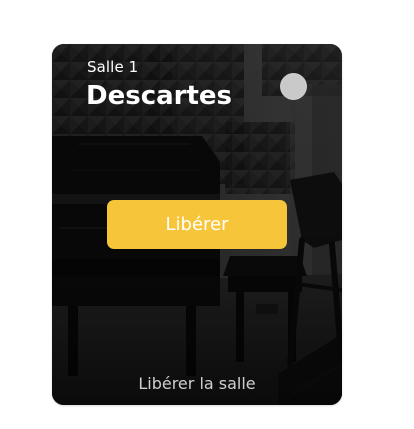 Image resolution: width=414 pixels, height=429 pixels. I want to click on release-button: Libérer, so click(197, 224).